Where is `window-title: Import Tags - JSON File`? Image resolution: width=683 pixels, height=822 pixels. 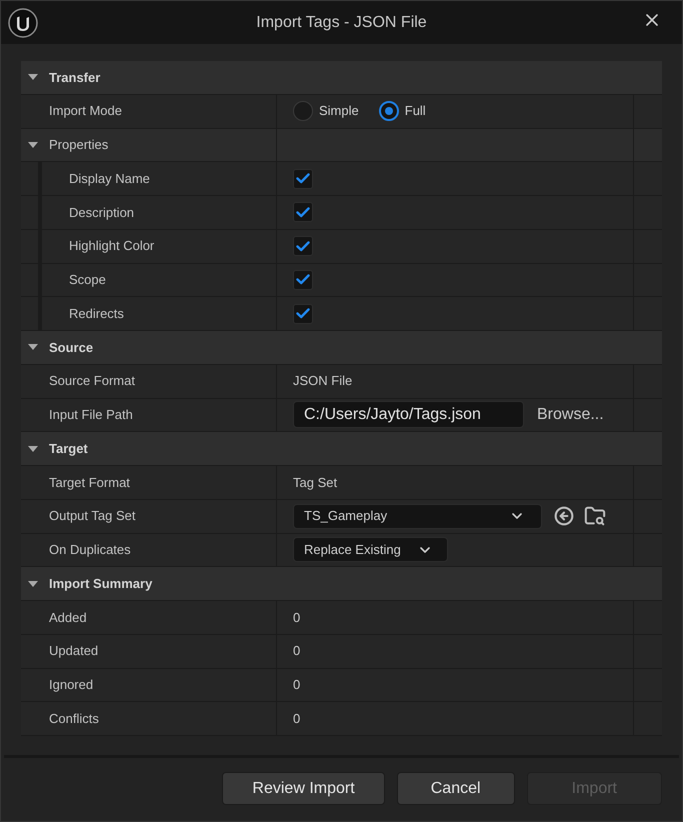
window-title: Import Tags - JSON File is located at coordinates (341, 22).